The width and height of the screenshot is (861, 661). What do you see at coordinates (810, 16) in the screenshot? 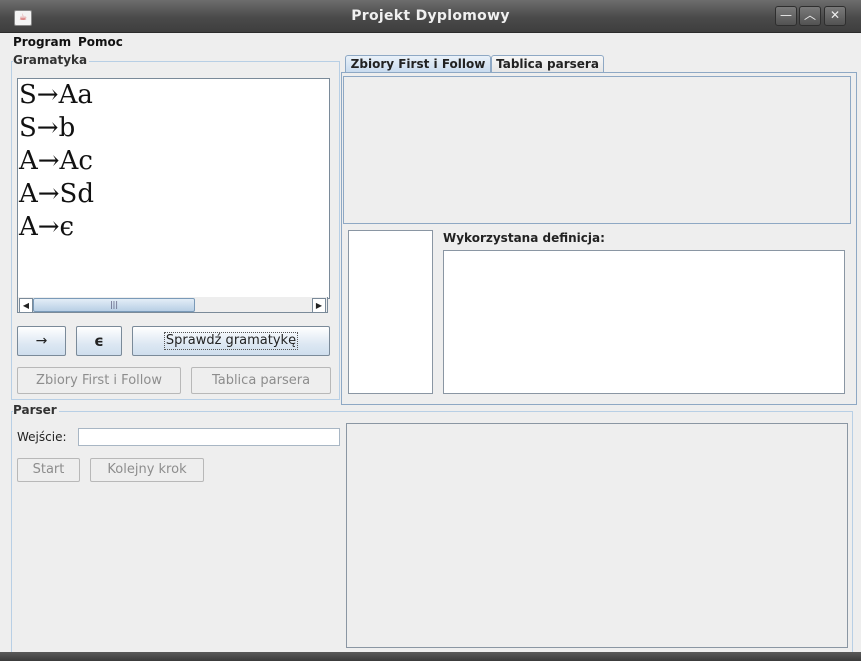
I see `maximize-button: ︿` at bounding box center [810, 16].